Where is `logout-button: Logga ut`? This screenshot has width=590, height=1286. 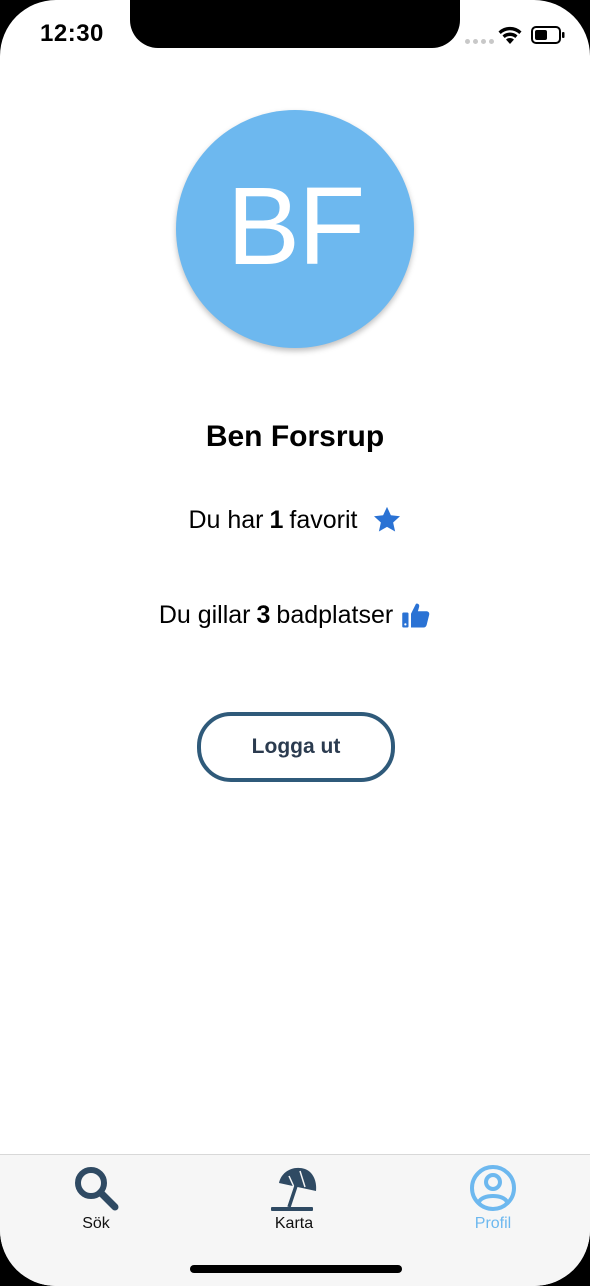 logout-button: Logga ut is located at coordinates (296, 747).